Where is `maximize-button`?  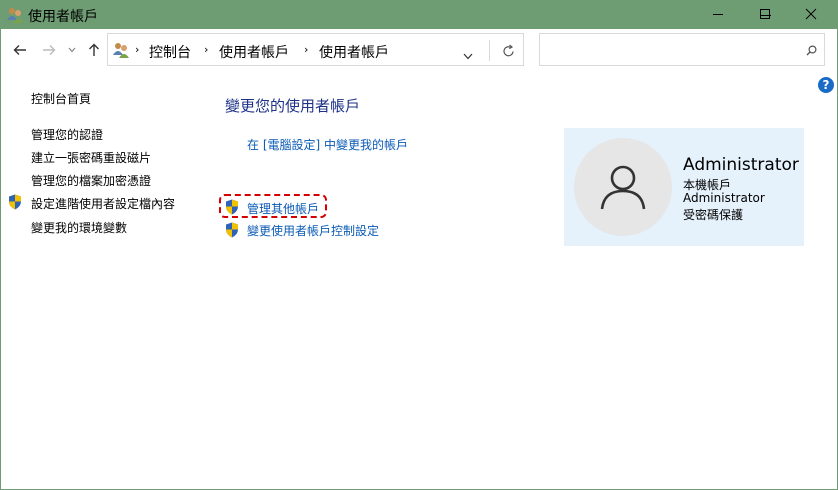 maximize-button is located at coordinates (765, 14).